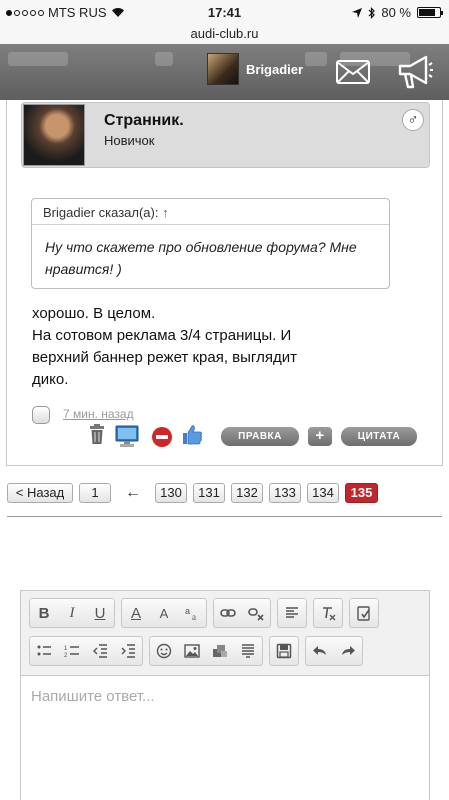 The width and height of the screenshot is (449, 800). What do you see at coordinates (220, 651) in the screenshot?
I see `media-icon` at bounding box center [220, 651].